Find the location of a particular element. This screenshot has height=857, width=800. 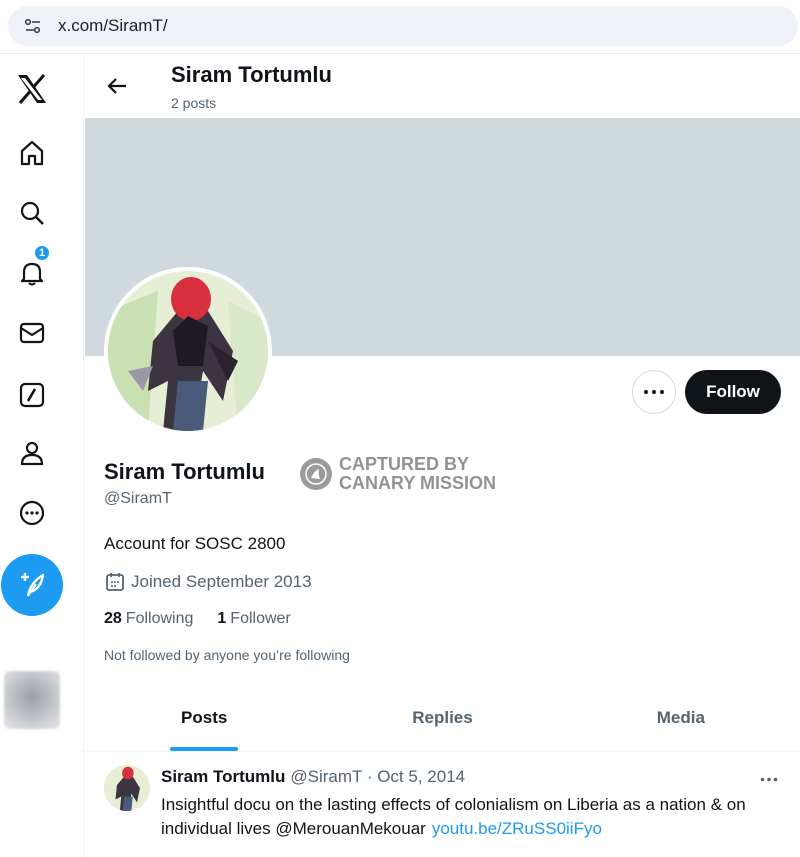

post-more-icon is located at coordinates (769, 779).